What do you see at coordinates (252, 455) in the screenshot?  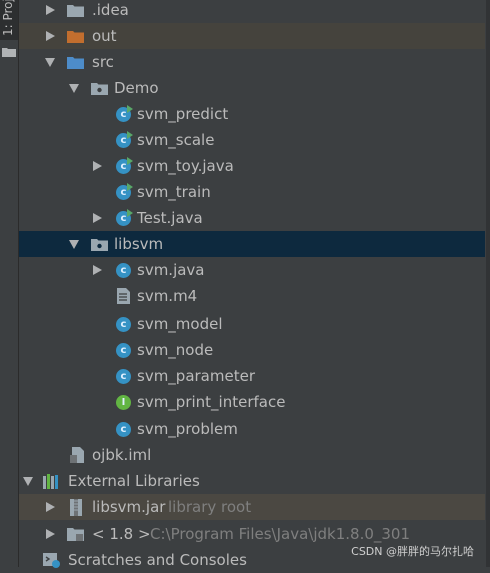 I see `tree-row-ojbk-iml: ojbk.iml` at bounding box center [252, 455].